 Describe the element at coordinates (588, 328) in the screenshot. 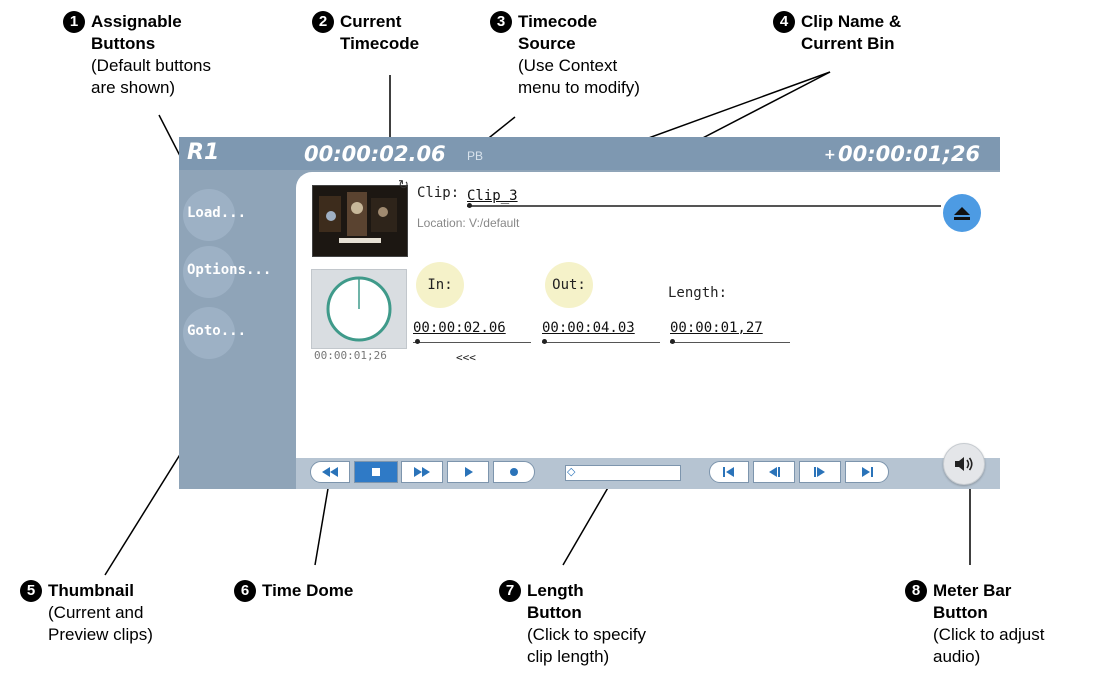

I see `out-timecode: 00:00:04.03` at that location.